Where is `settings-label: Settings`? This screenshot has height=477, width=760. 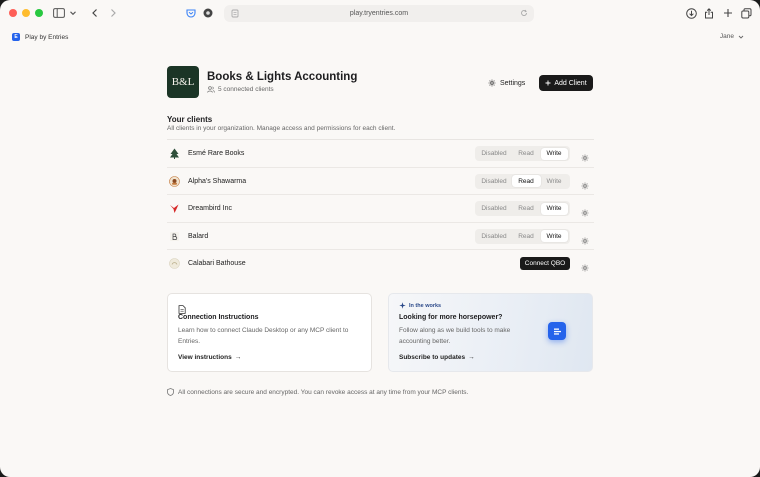 settings-label: Settings is located at coordinates (513, 83).